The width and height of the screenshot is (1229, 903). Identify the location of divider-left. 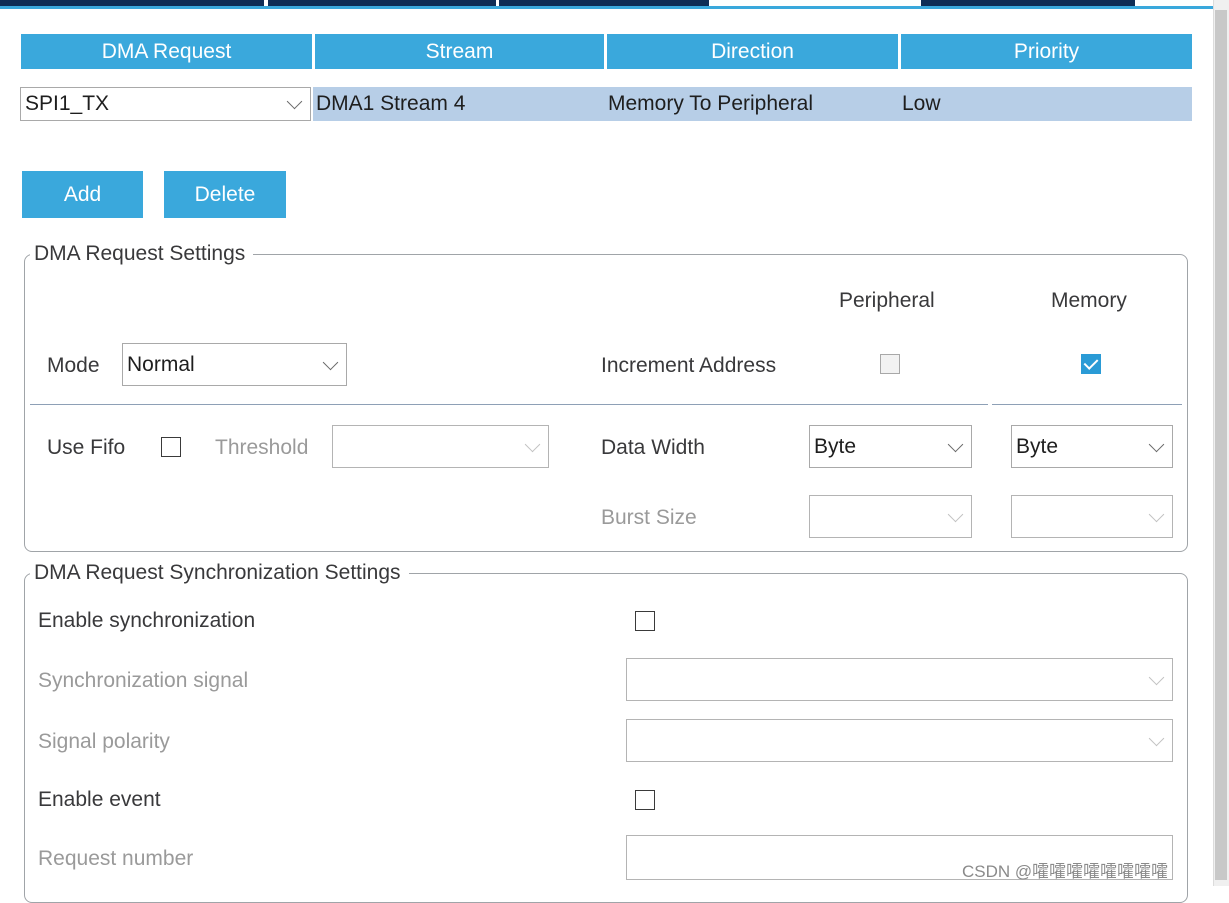
(509, 404).